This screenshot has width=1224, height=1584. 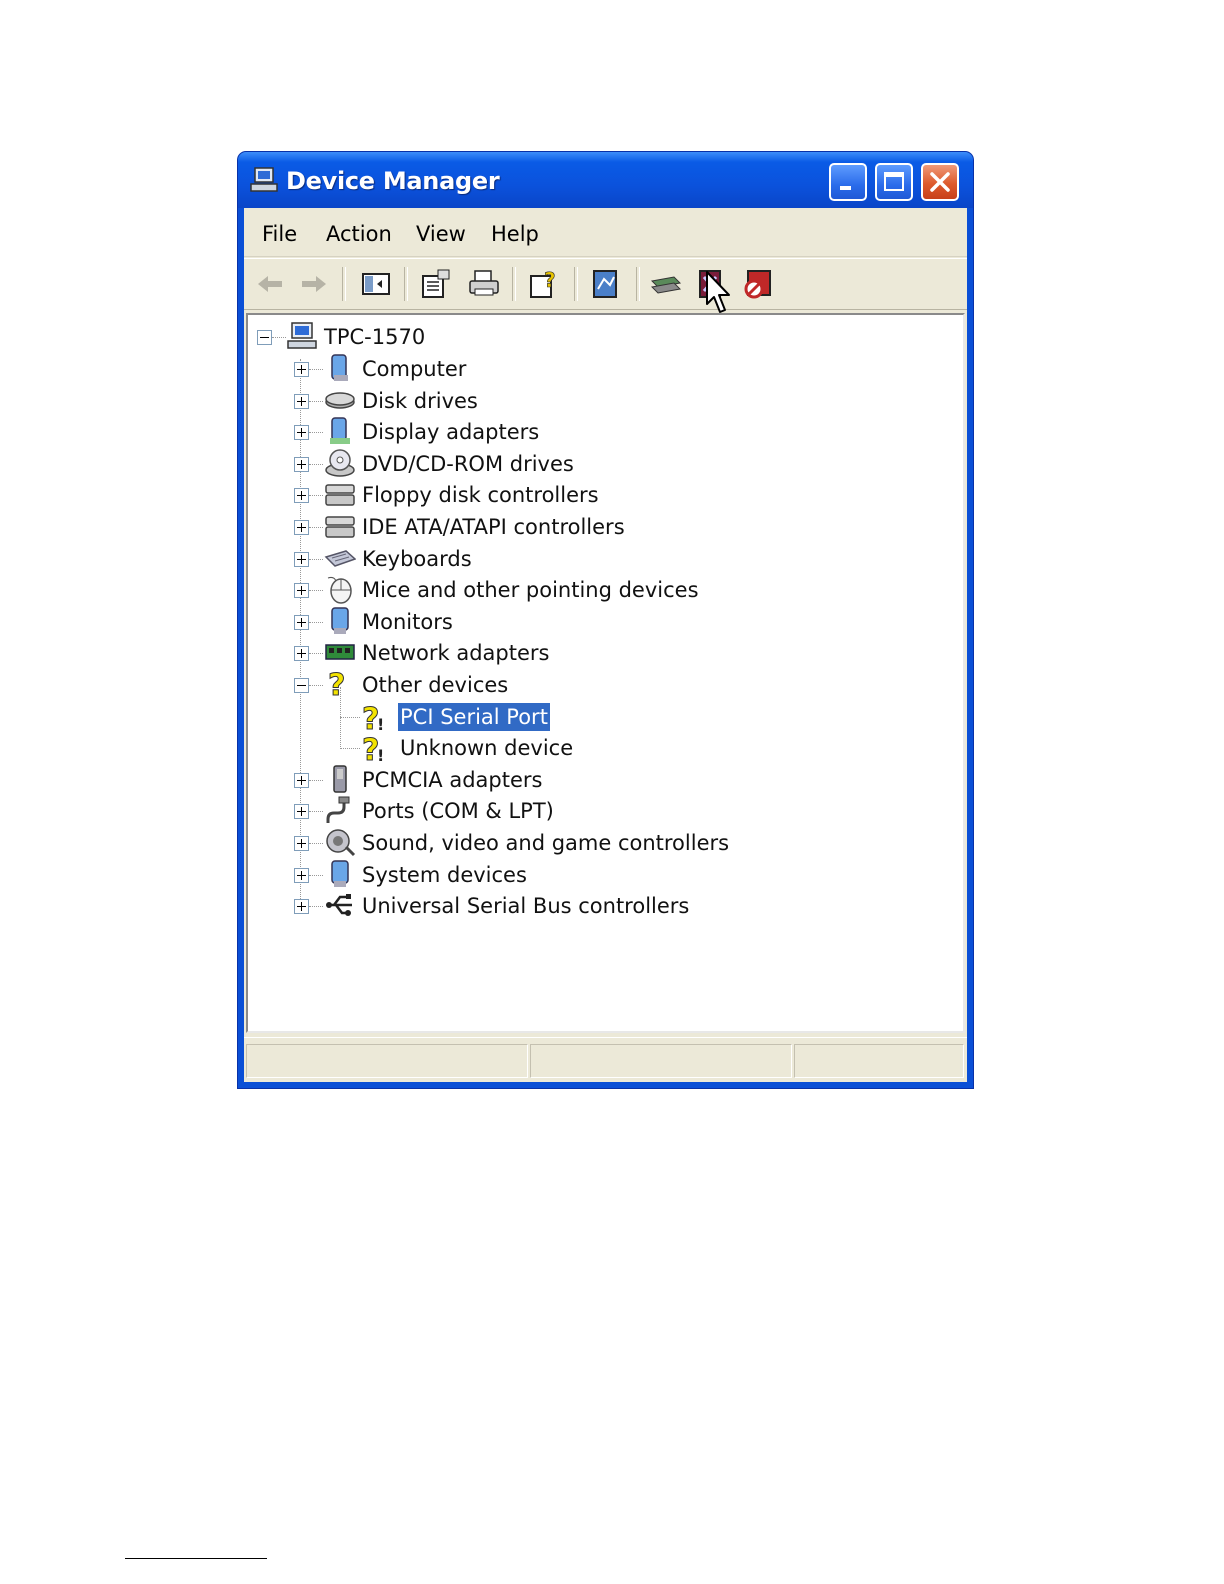 I want to click on title-bar: Device Manager, so click(x=605, y=180).